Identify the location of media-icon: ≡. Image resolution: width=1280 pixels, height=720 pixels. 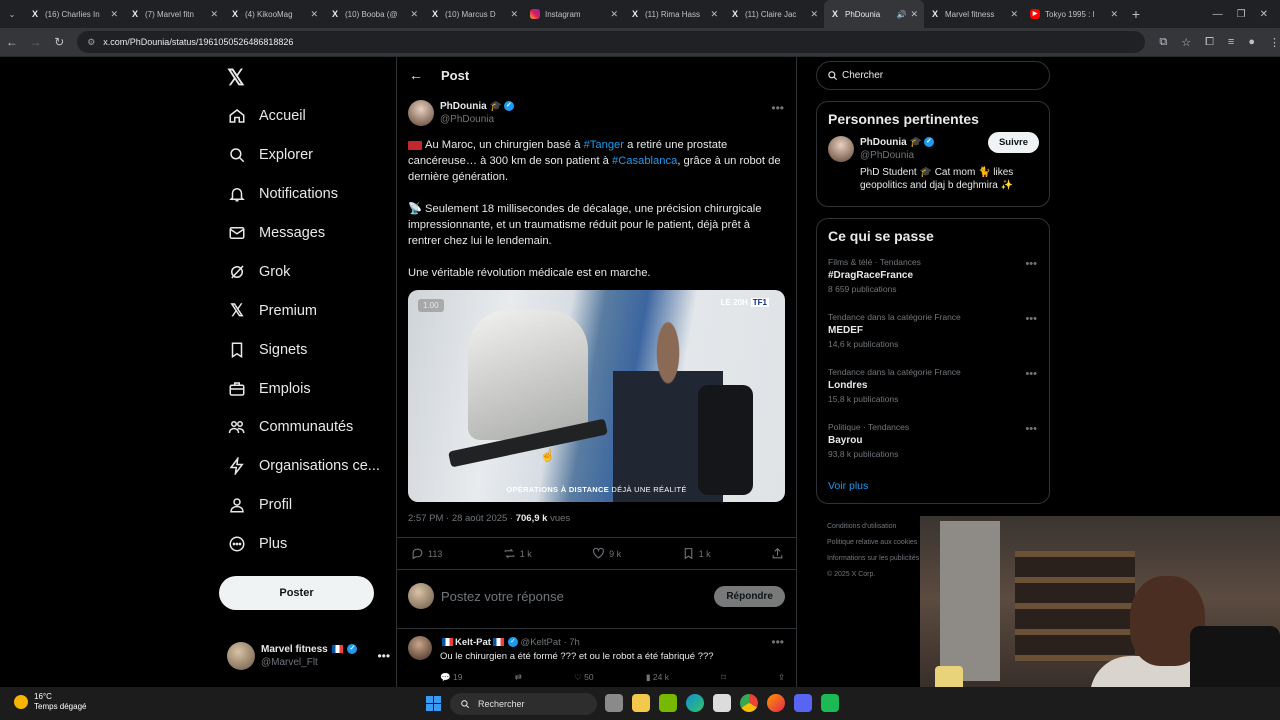
(1231, 42).